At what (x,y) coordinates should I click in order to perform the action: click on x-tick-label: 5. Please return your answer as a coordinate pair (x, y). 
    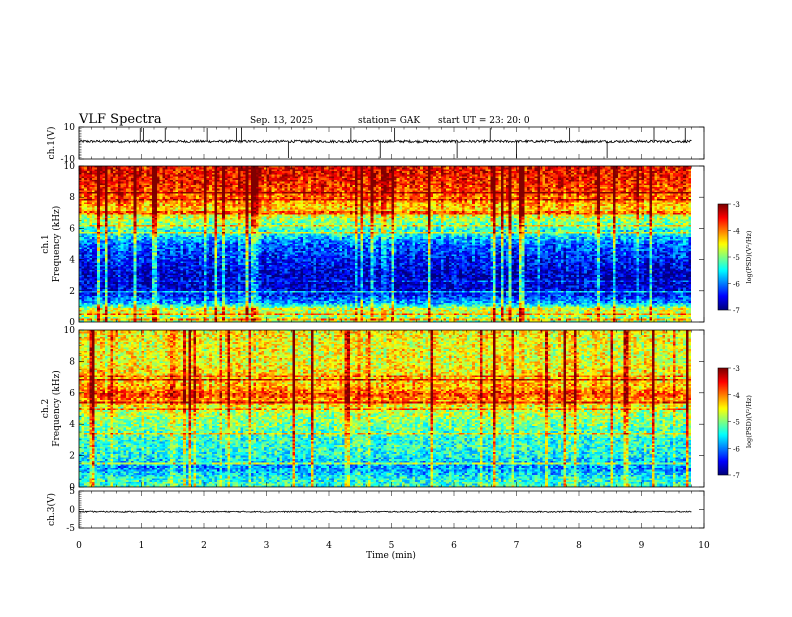
    Looking at the image, I should click on (392, 546).